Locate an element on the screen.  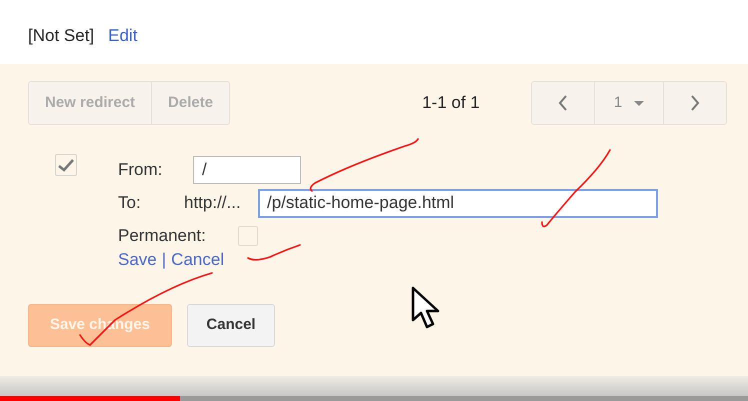
row-checkbox is located at coordinates (66, 165).